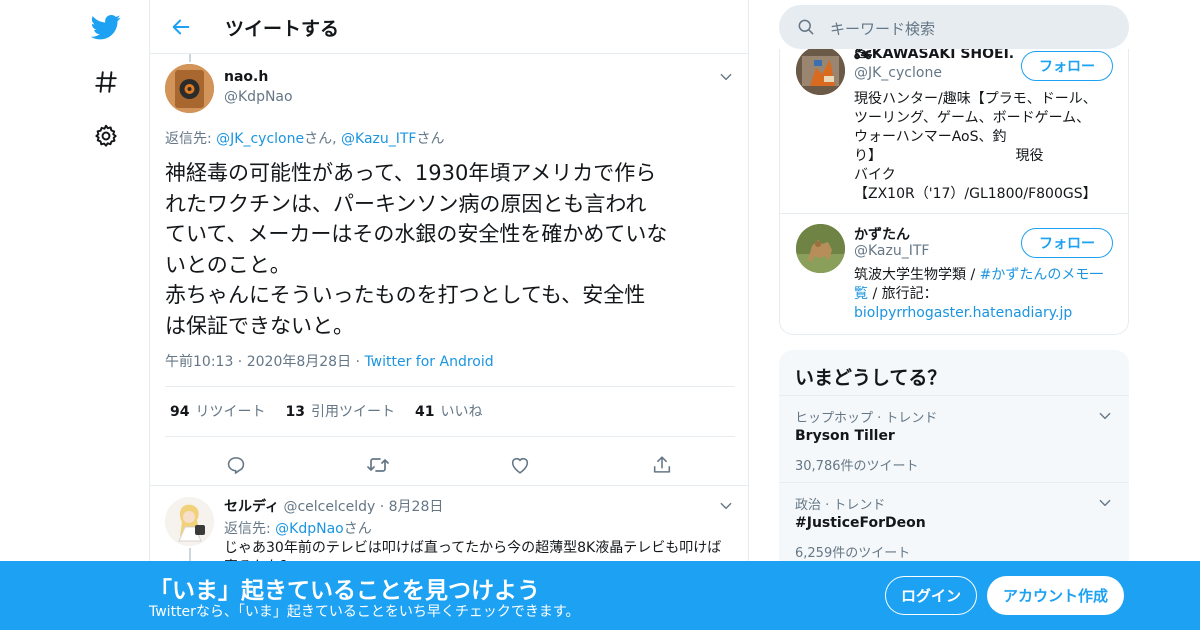  Describe the element at coordinates (934, 234) in the screenshot. I see `user-name: かずたん` at that location.